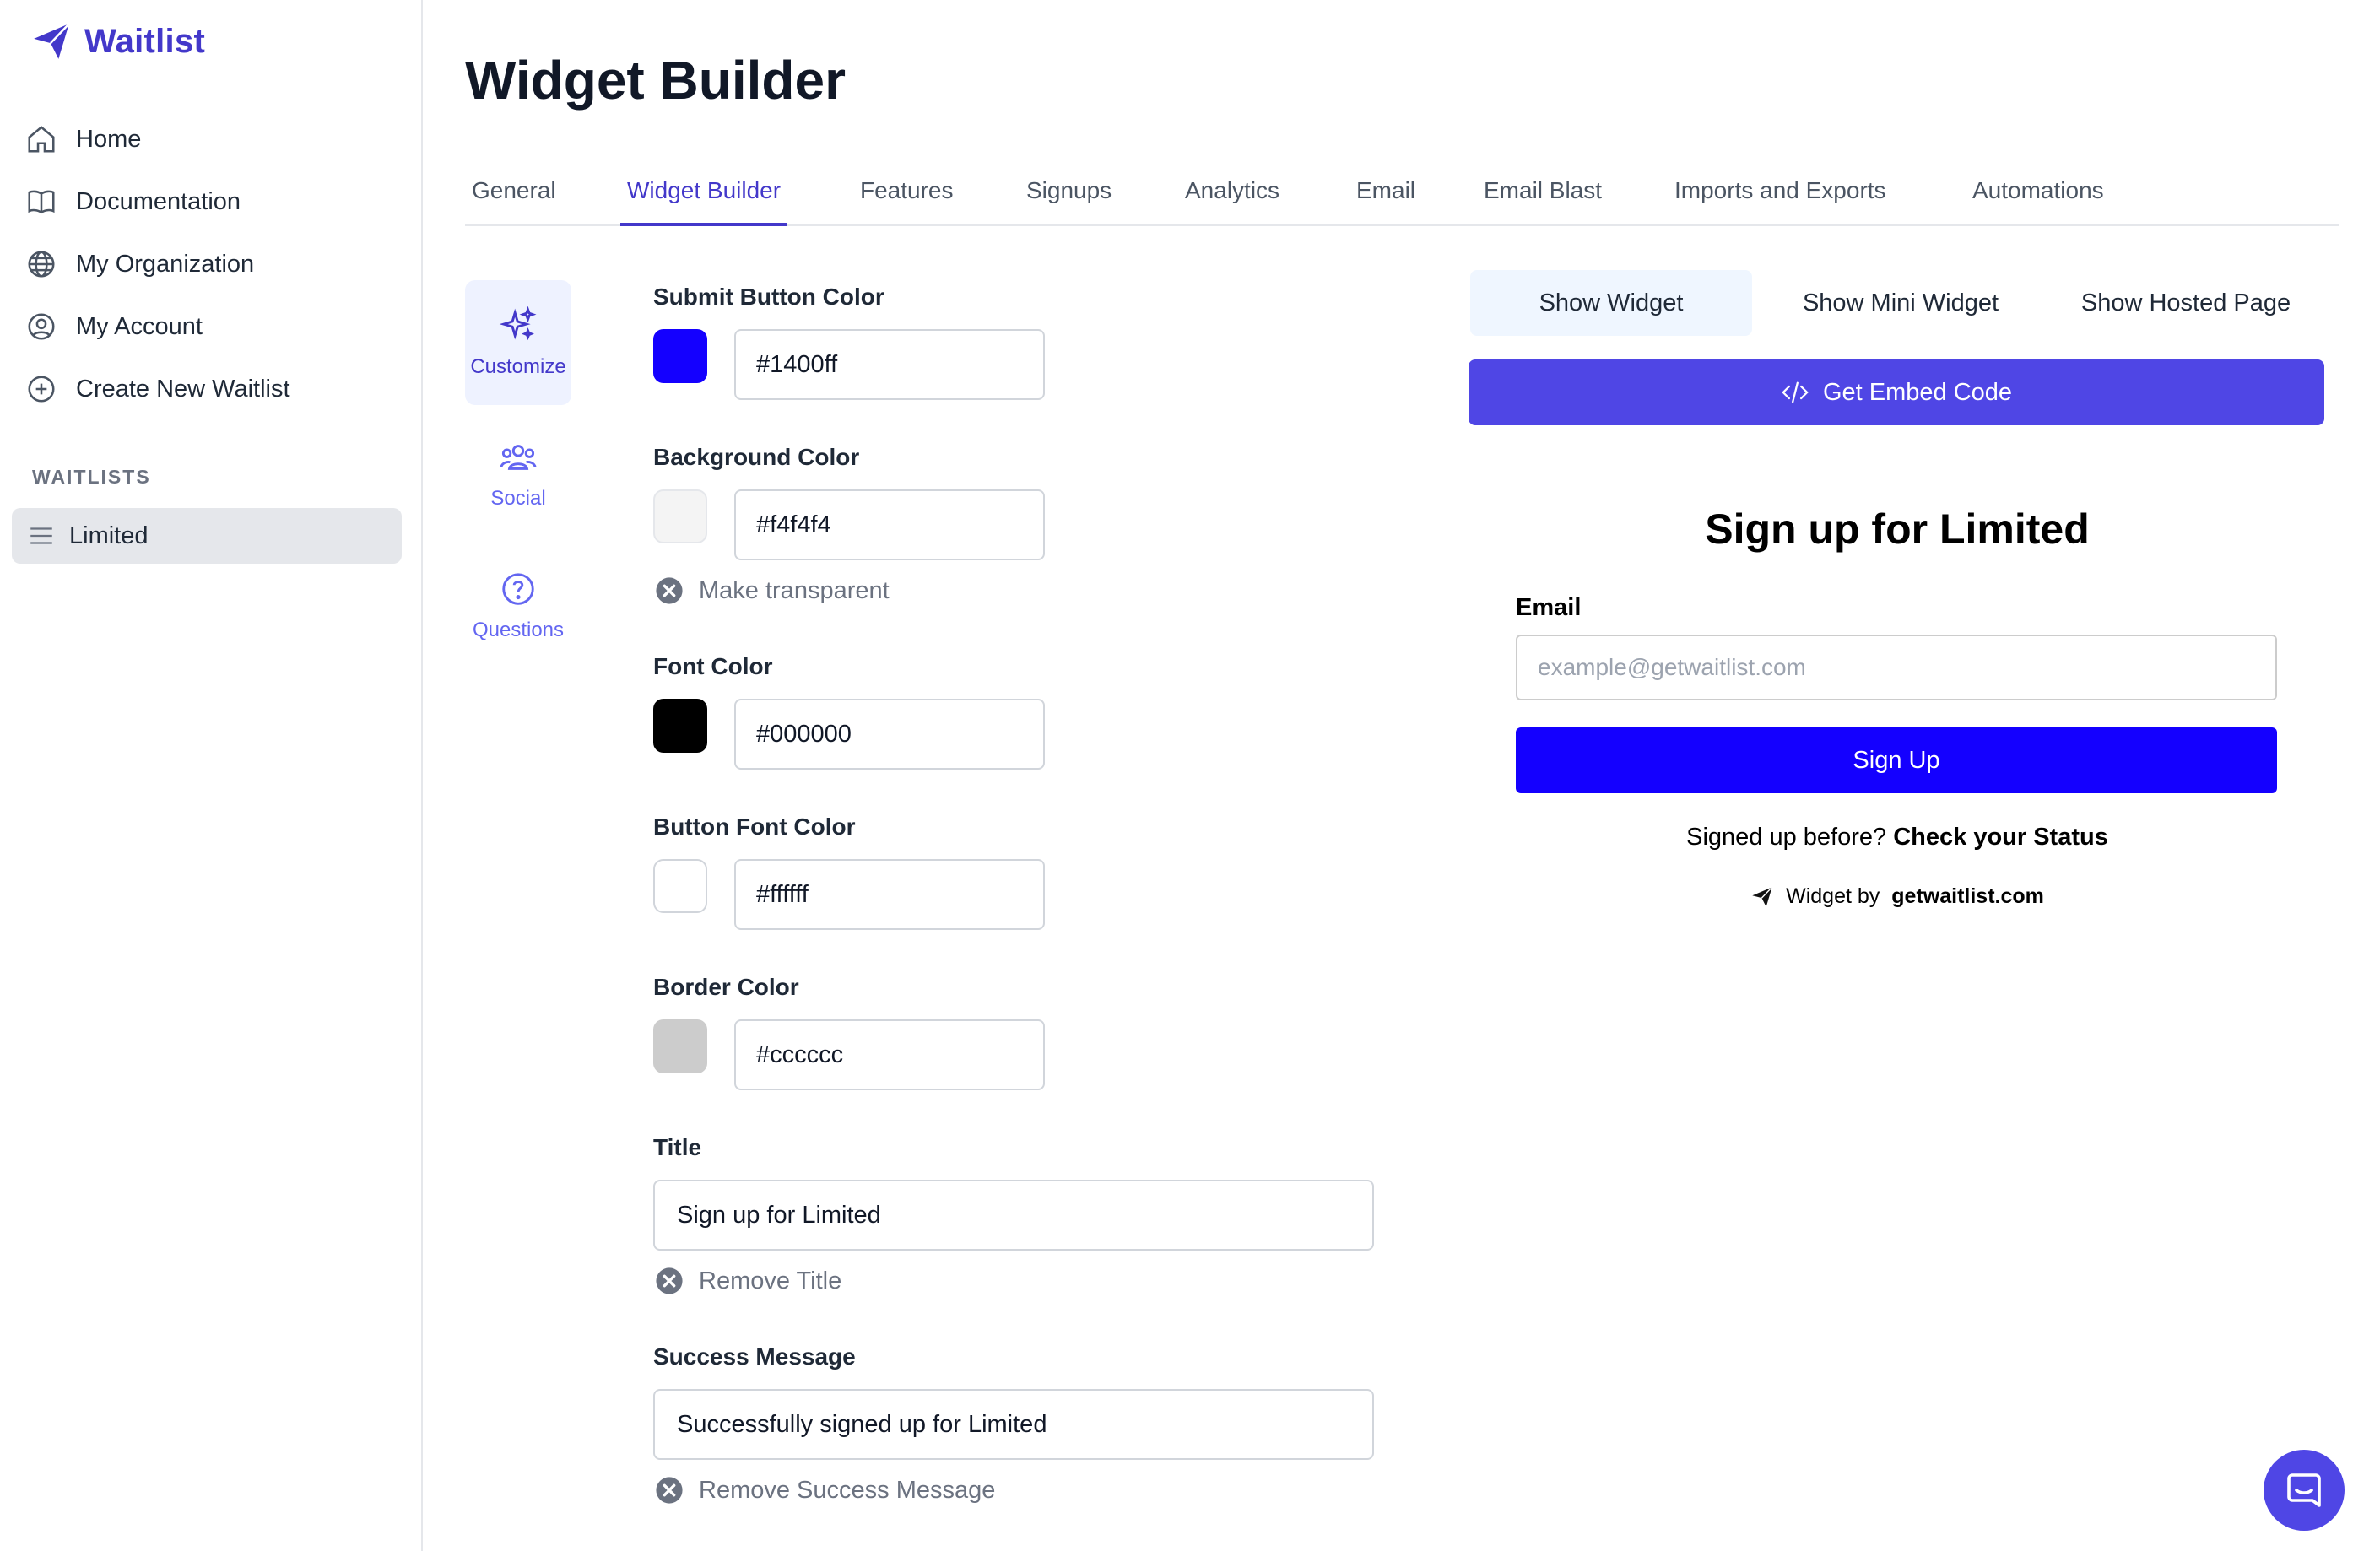  I want to click on button-font-color-swatch, so click(680, 886).